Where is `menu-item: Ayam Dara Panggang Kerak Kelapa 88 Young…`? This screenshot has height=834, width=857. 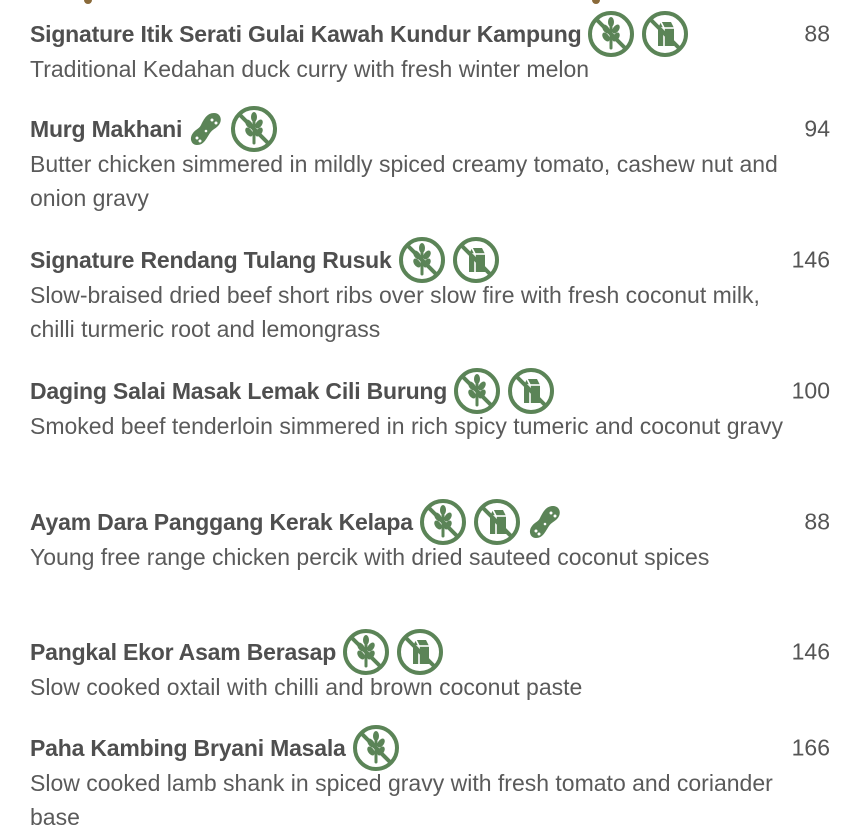
menu-item: Ayam Dara Panggang Kerak Kelapa 88 Young… is located at coordinates (430, 536).